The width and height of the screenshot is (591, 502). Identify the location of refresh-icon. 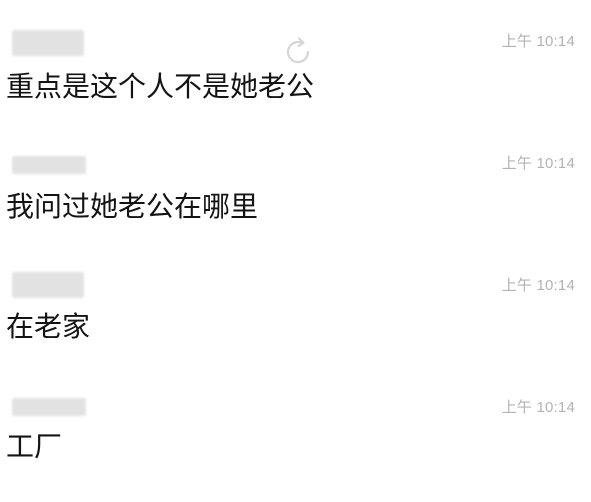
(298, 50).